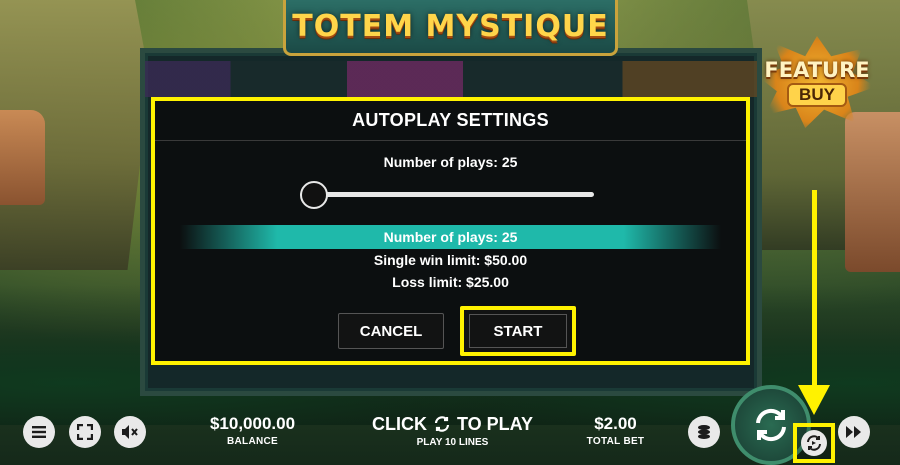 Image resolution: width=900 pixels, height=465 pixels. I want to click on balance-value: $10,000.00, so click(252, 423).